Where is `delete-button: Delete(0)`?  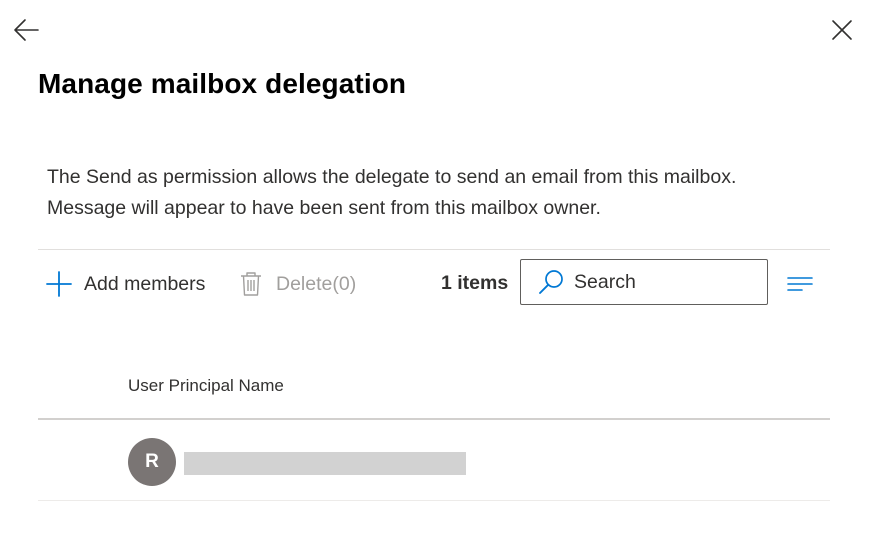 delete-button: Delete(0) is located at coordinates (298, 284).